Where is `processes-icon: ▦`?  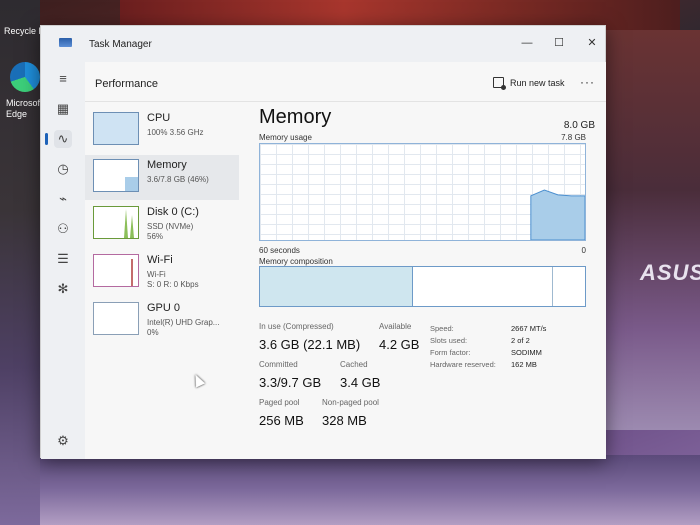 processes-icon: ▦ is located at coordinates (63, 109).